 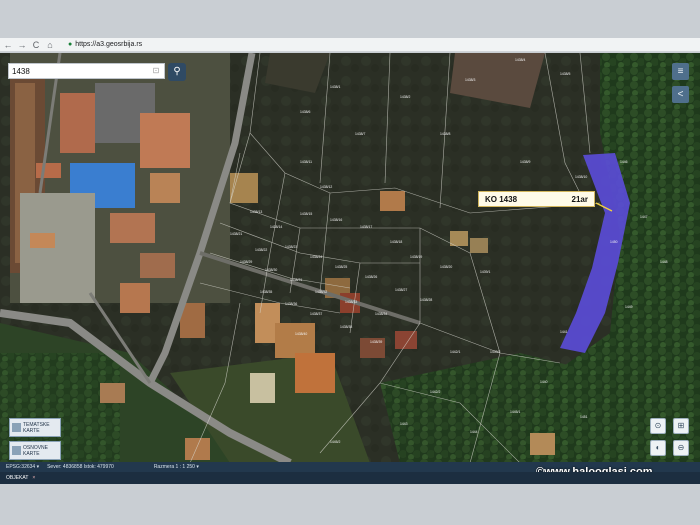 What do you see at coordinates (256, 212) in the screenshot?
I see `parcel-number-label: 1438/13` at bounding box center [256, 212].